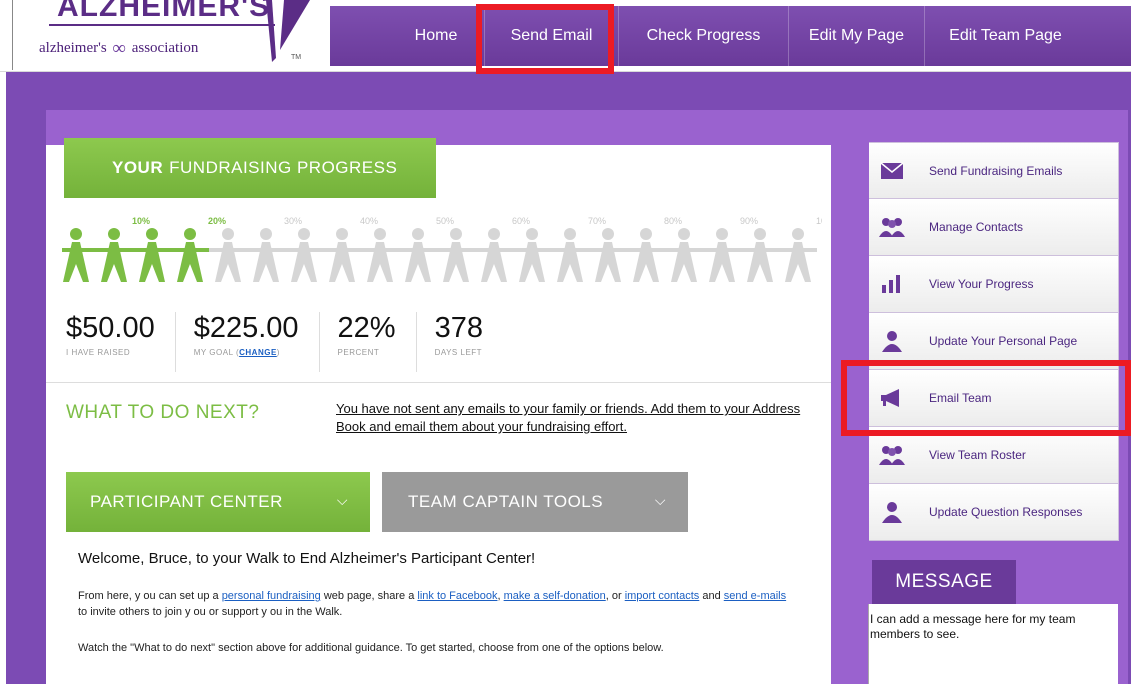 The width and height of the screenshot is (1131, 684). I want to click on raised-label: I HAVE RAISED, so click(98, 352).